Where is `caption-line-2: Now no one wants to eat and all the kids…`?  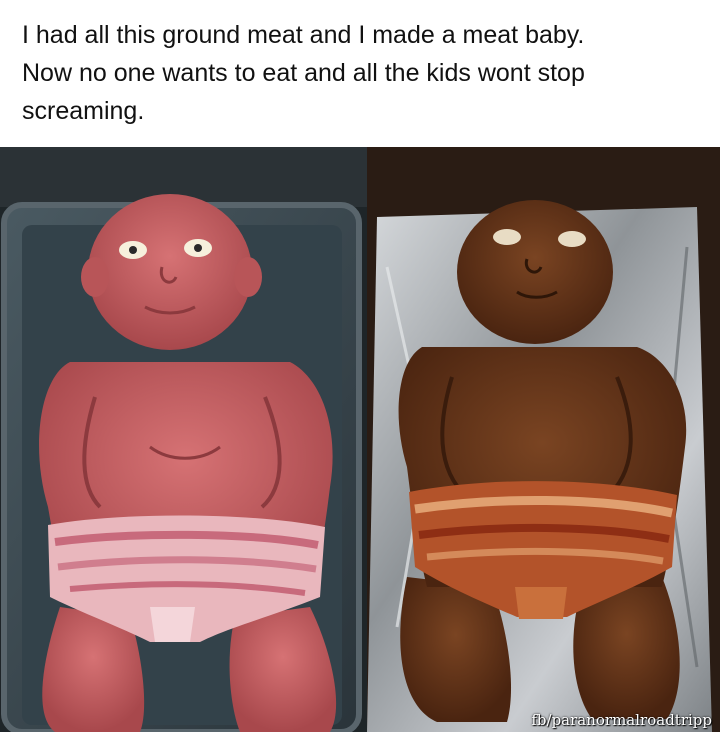 caption-line-2: Now no one wants to eat and all the kids… is located at coordinates (303, 73).